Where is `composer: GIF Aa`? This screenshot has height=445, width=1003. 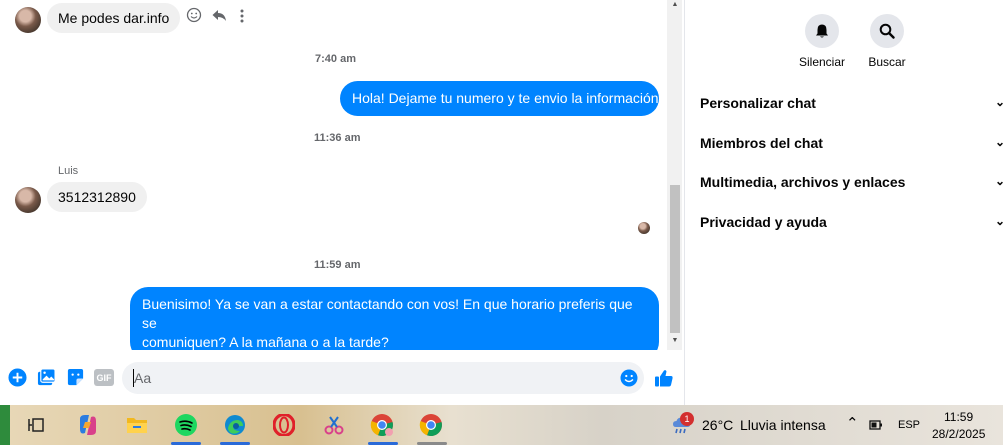 composer: GIF Aa is located at coordinates (342, 379).